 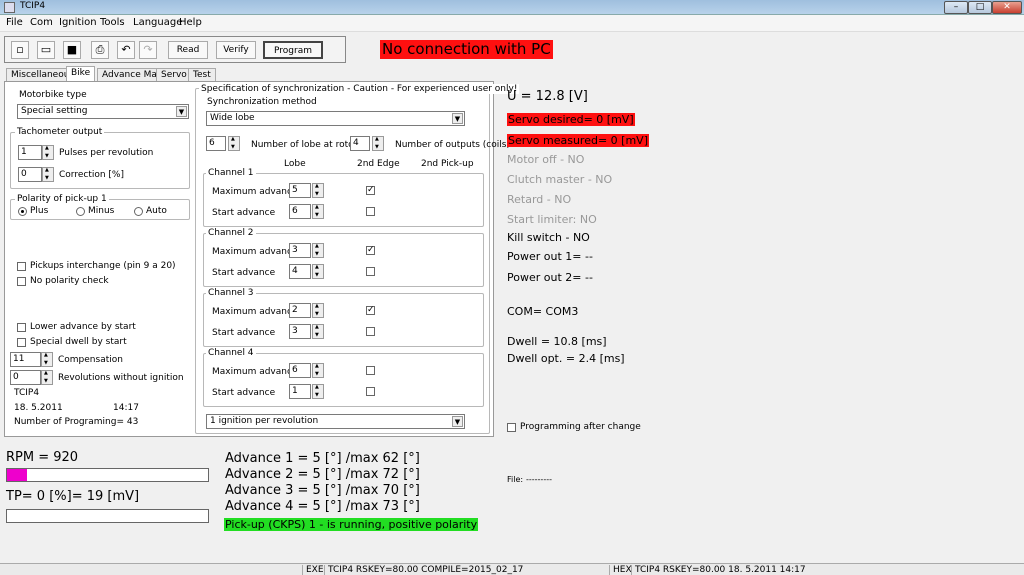 What do you see at coordinates (174, 75) in the screenshot?
I see `tab-servo: Servo` at bounding box center [174, 75].